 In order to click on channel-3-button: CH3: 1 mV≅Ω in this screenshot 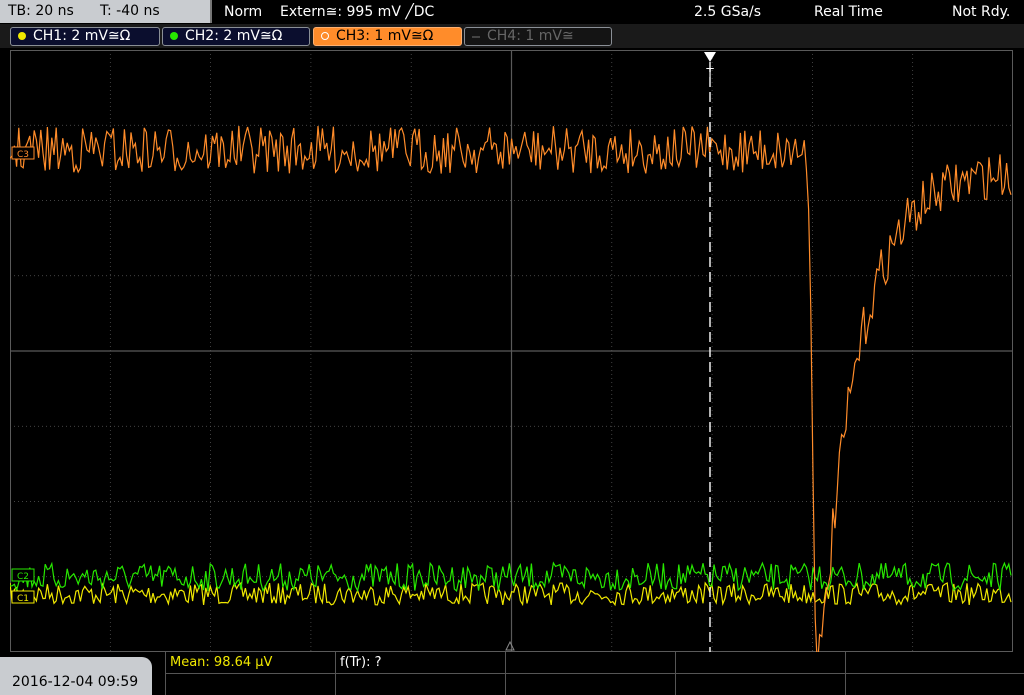, I will do `click(387, 36)`.